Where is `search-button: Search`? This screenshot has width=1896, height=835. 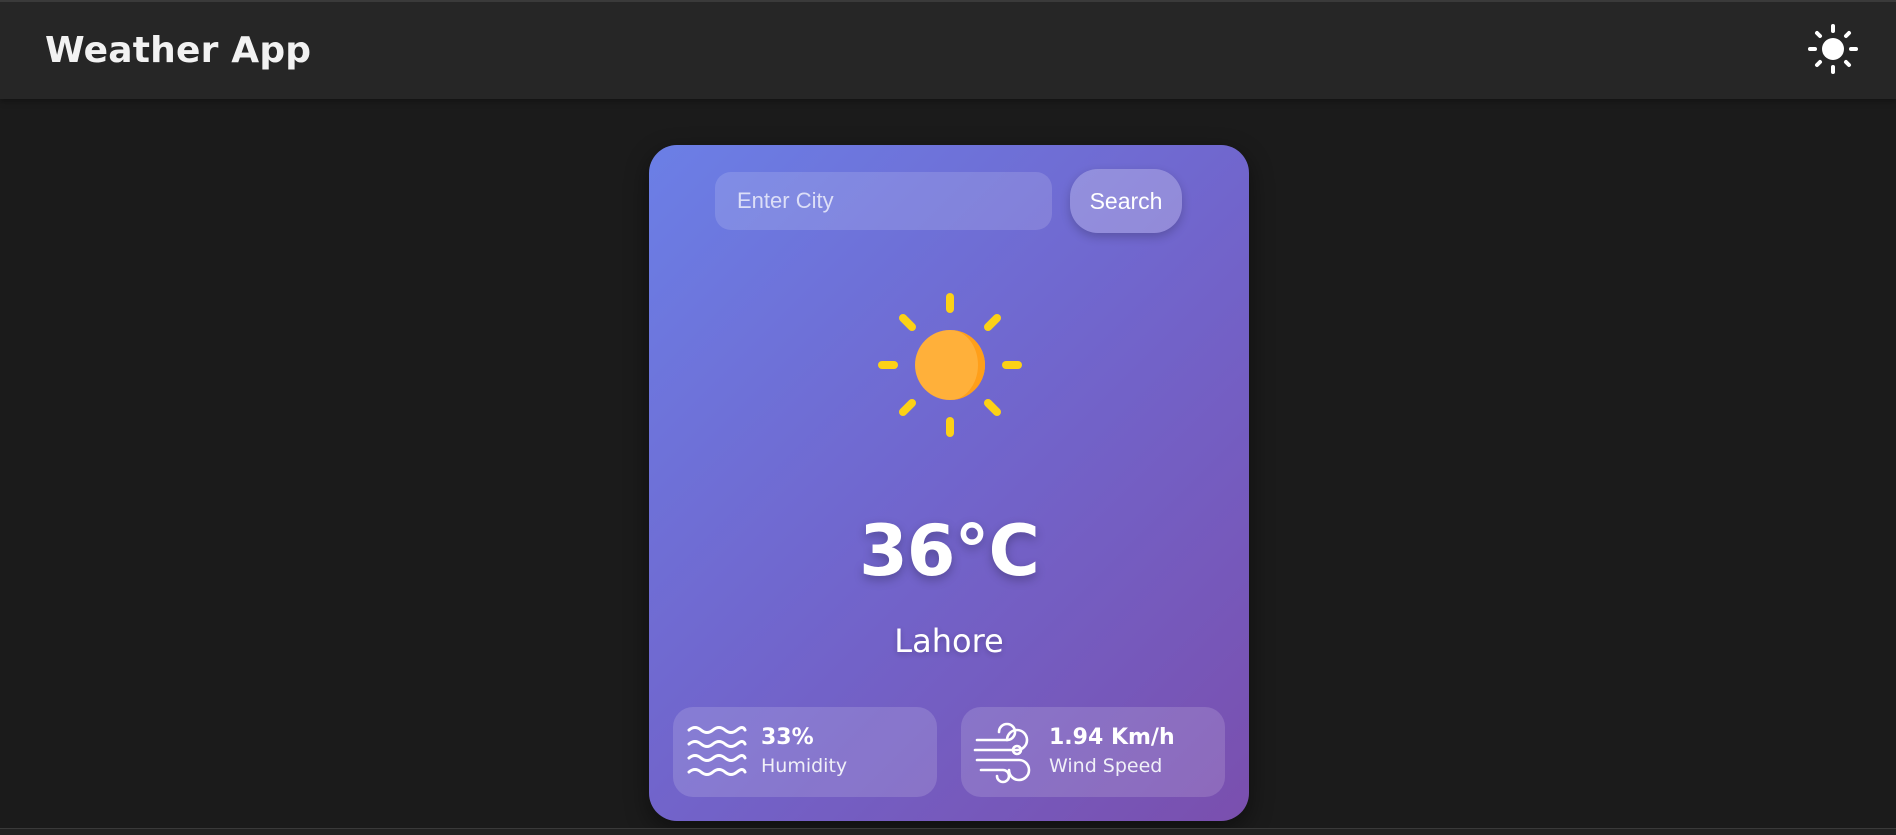 search-button: Search is located at coordinates (1126, 201).